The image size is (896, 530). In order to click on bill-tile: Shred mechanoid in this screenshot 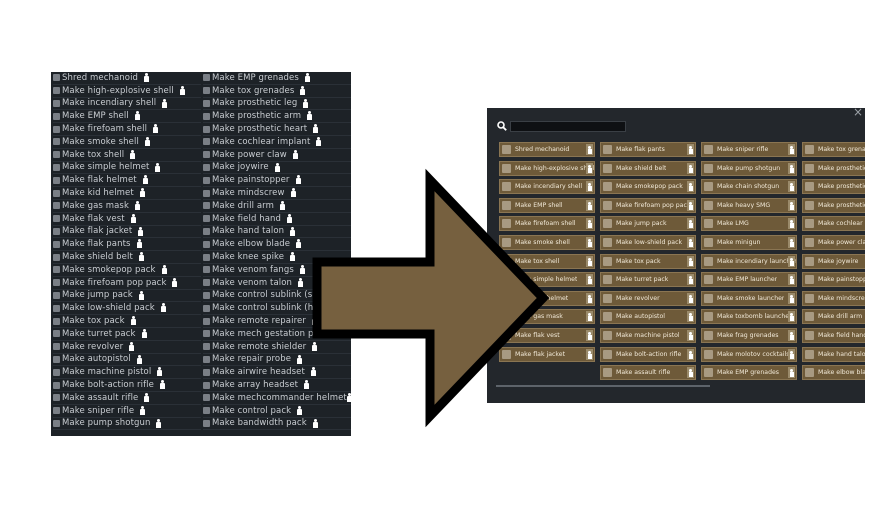, I will do `click(547, 149)`.